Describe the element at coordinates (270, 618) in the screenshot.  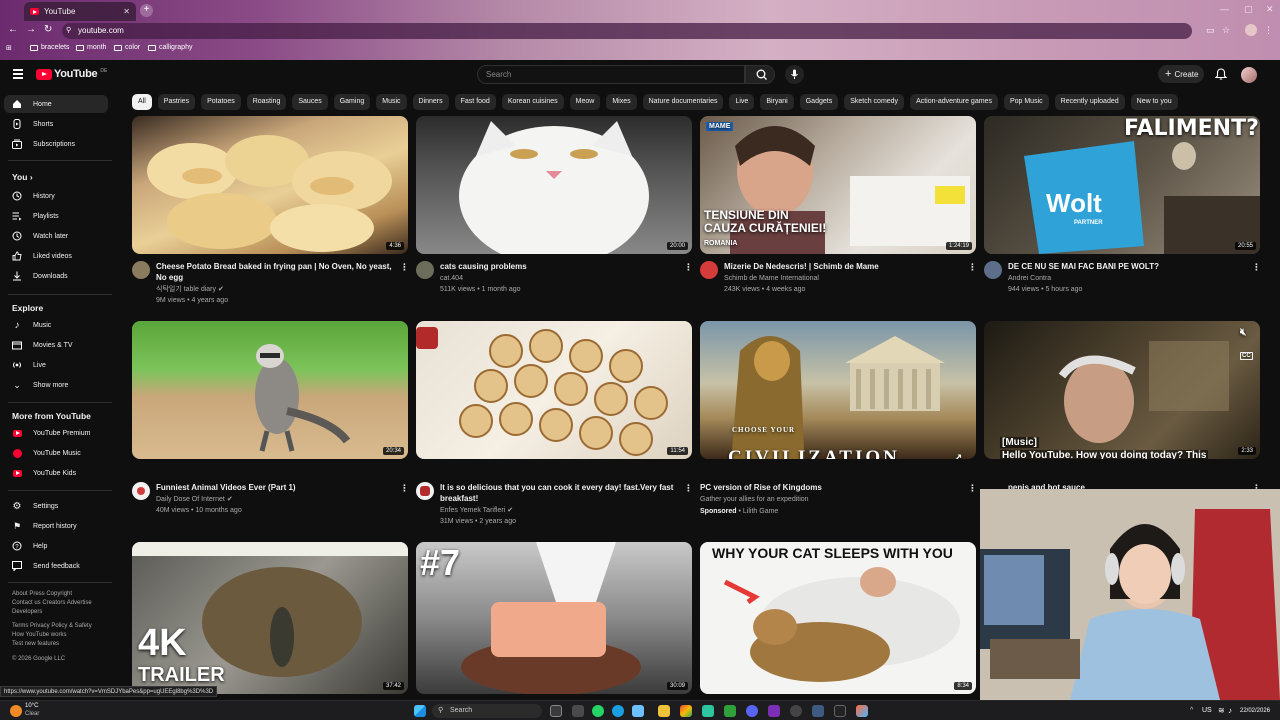
I see `video-thumbnail: 4K TRAILER 37:42` at that location.